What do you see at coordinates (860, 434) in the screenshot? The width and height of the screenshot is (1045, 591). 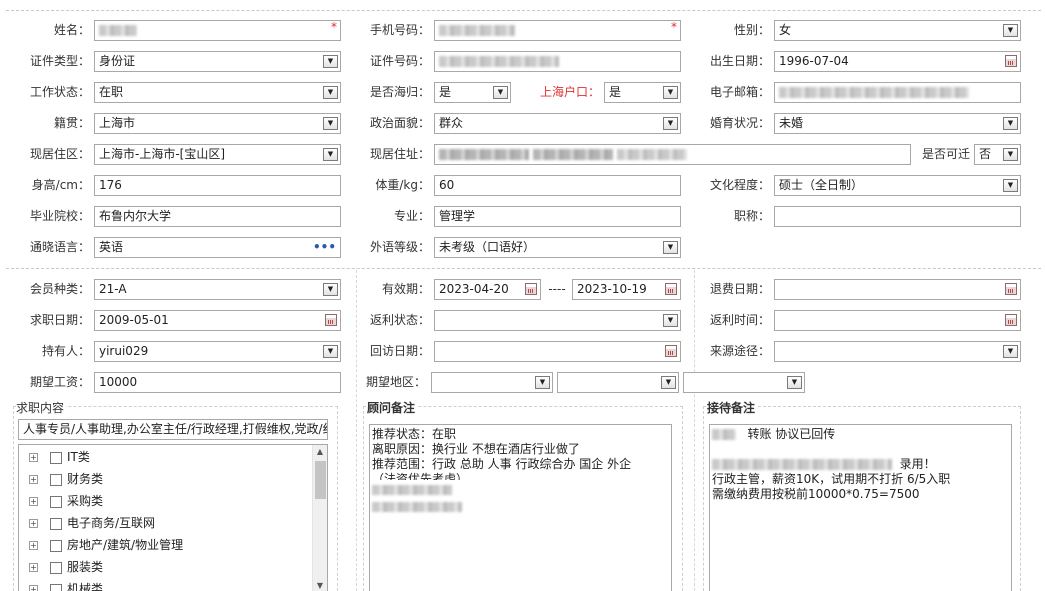 I see `reception-note-line: 转账 协议已回传` at bounding box center [860, 434].